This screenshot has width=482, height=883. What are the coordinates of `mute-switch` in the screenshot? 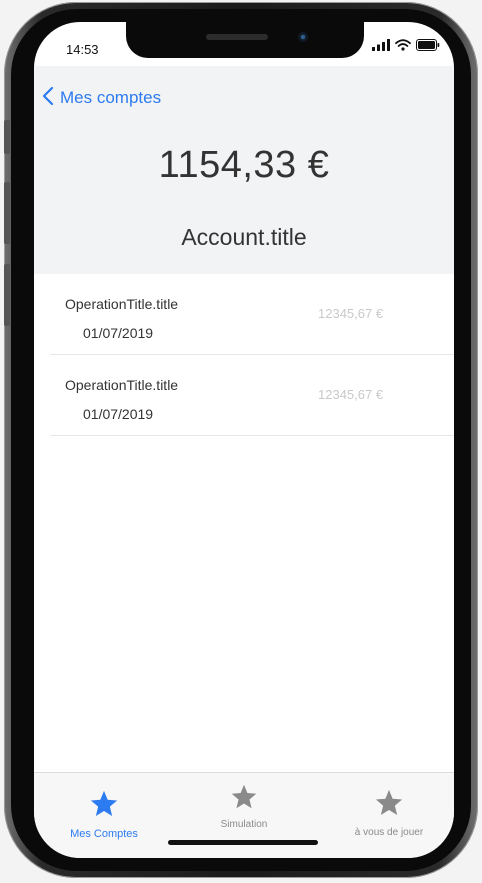 It's located at (7, 137).